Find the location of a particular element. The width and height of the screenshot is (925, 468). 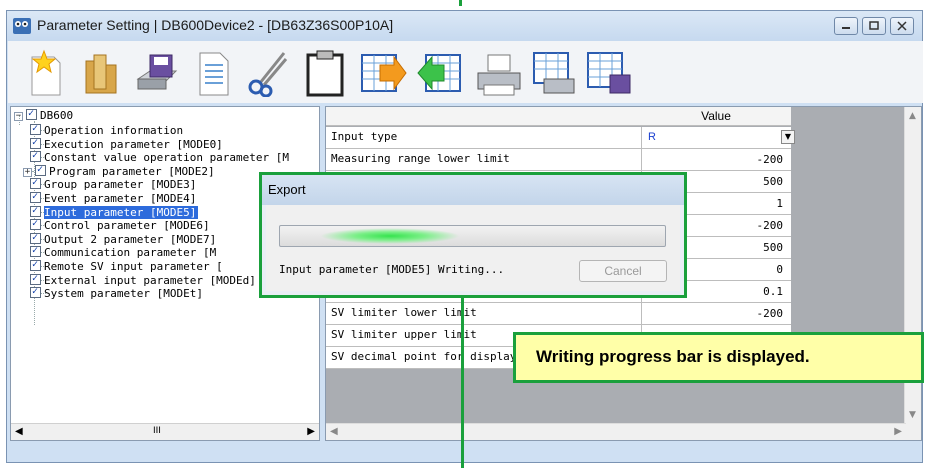

tree-item-label: Constant value operation parameter [M is located at coordinates (167, 158).